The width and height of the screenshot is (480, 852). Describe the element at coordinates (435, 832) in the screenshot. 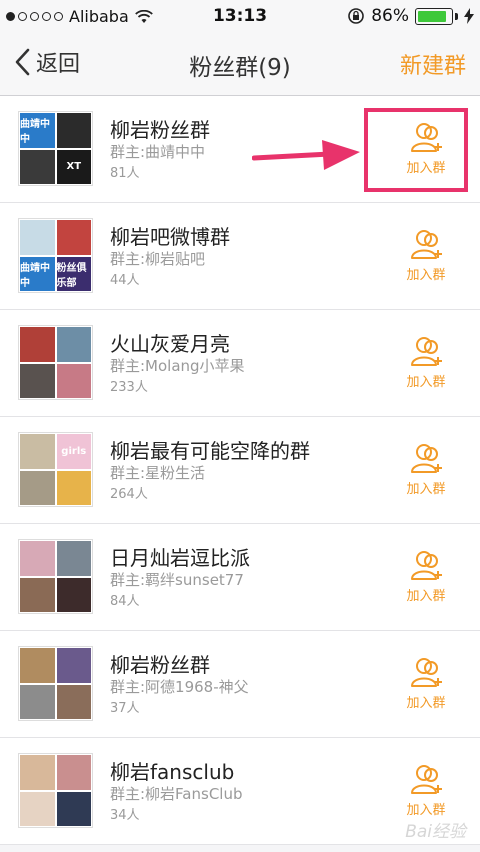

I see `watermark: Bai经验` at that location.